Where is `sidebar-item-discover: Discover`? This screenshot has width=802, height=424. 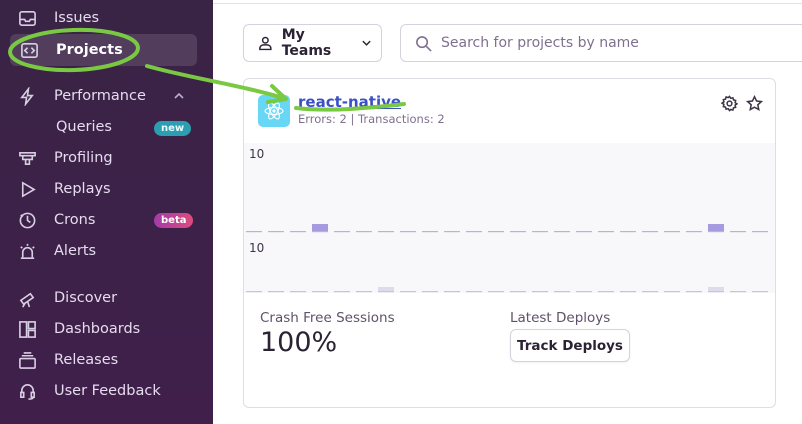
sidebar-item-discover: Discover is located at coordinates (66, 298).